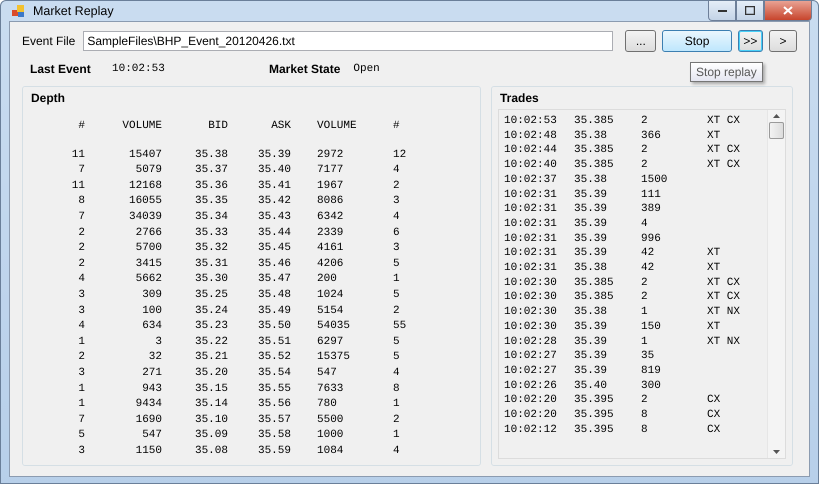 This screenshot has height=484, width=819. I want to click on table-cell-text: 12168, so click(145, 186).